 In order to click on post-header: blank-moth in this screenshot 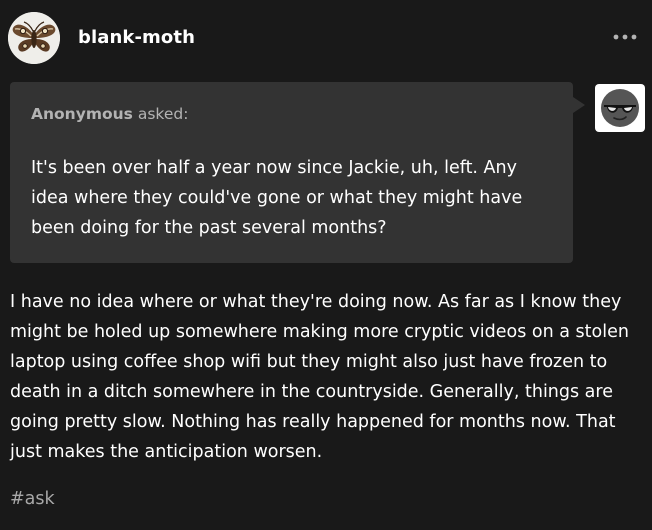, I will do `click(326, 37)`.